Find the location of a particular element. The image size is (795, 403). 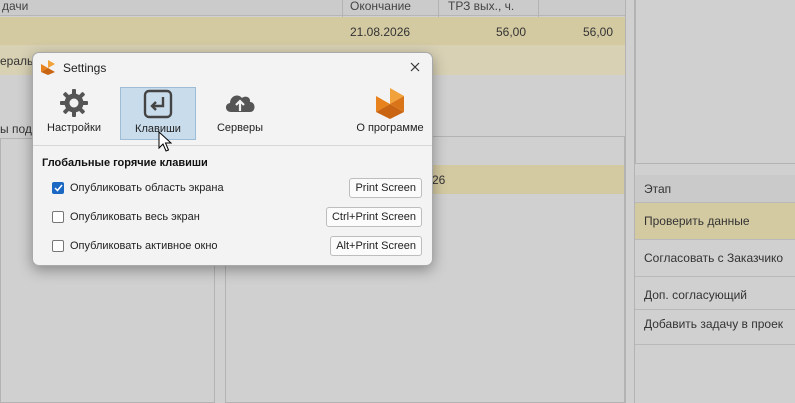

cloud-upload-icon is located at coordinates (240, 103).